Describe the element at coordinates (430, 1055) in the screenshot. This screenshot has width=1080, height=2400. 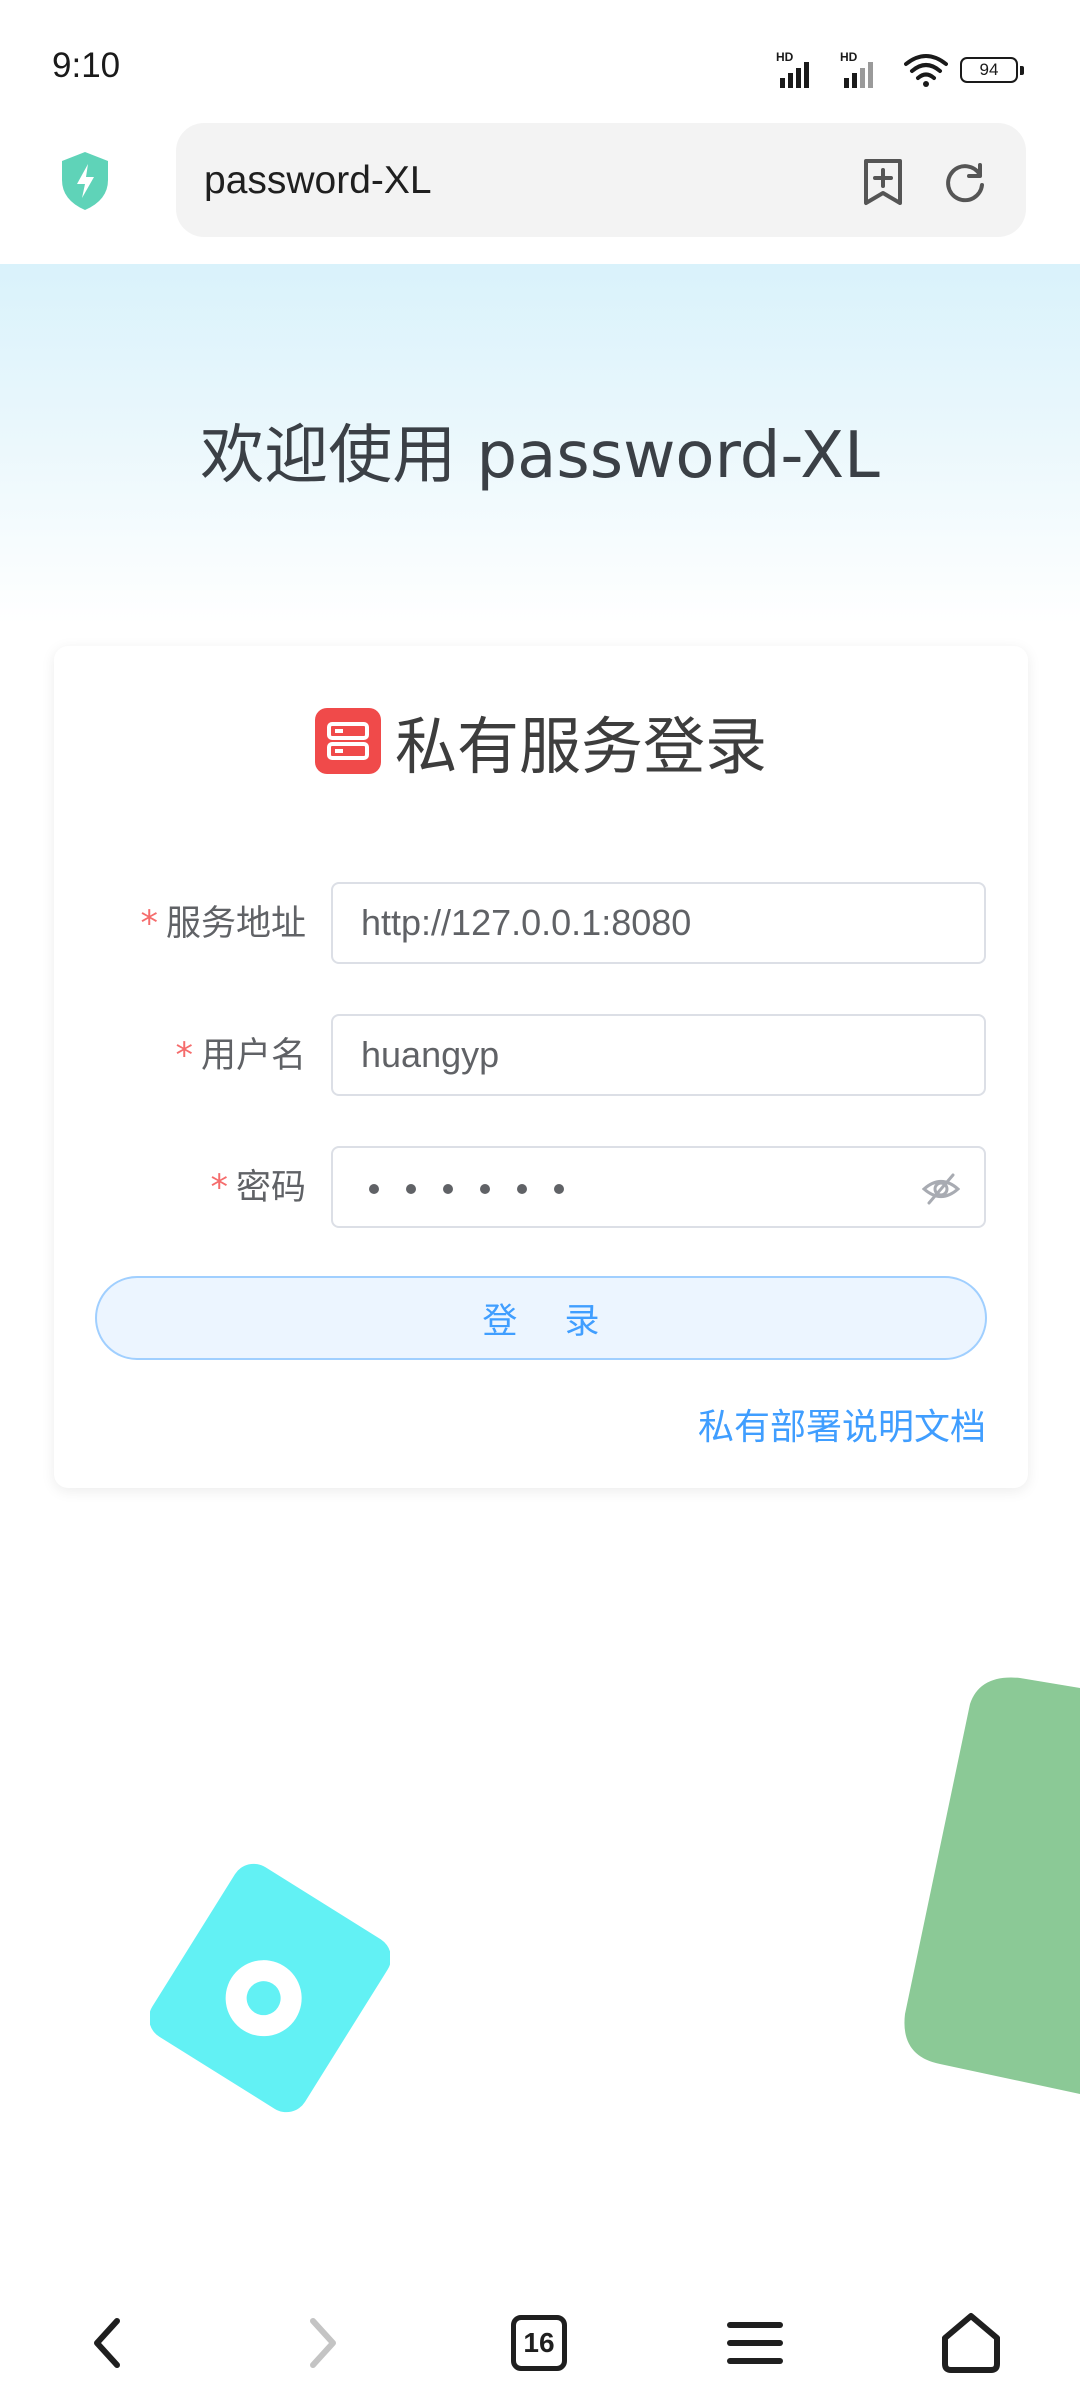
I see `username-value: huangyp` at that location.